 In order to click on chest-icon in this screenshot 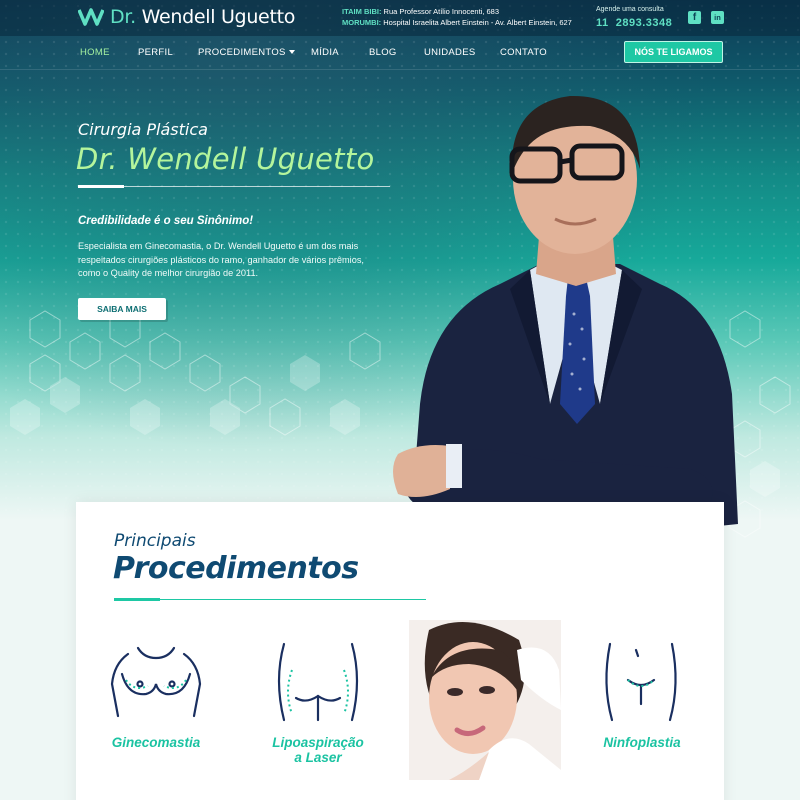, I will do `click(156, 682)`.